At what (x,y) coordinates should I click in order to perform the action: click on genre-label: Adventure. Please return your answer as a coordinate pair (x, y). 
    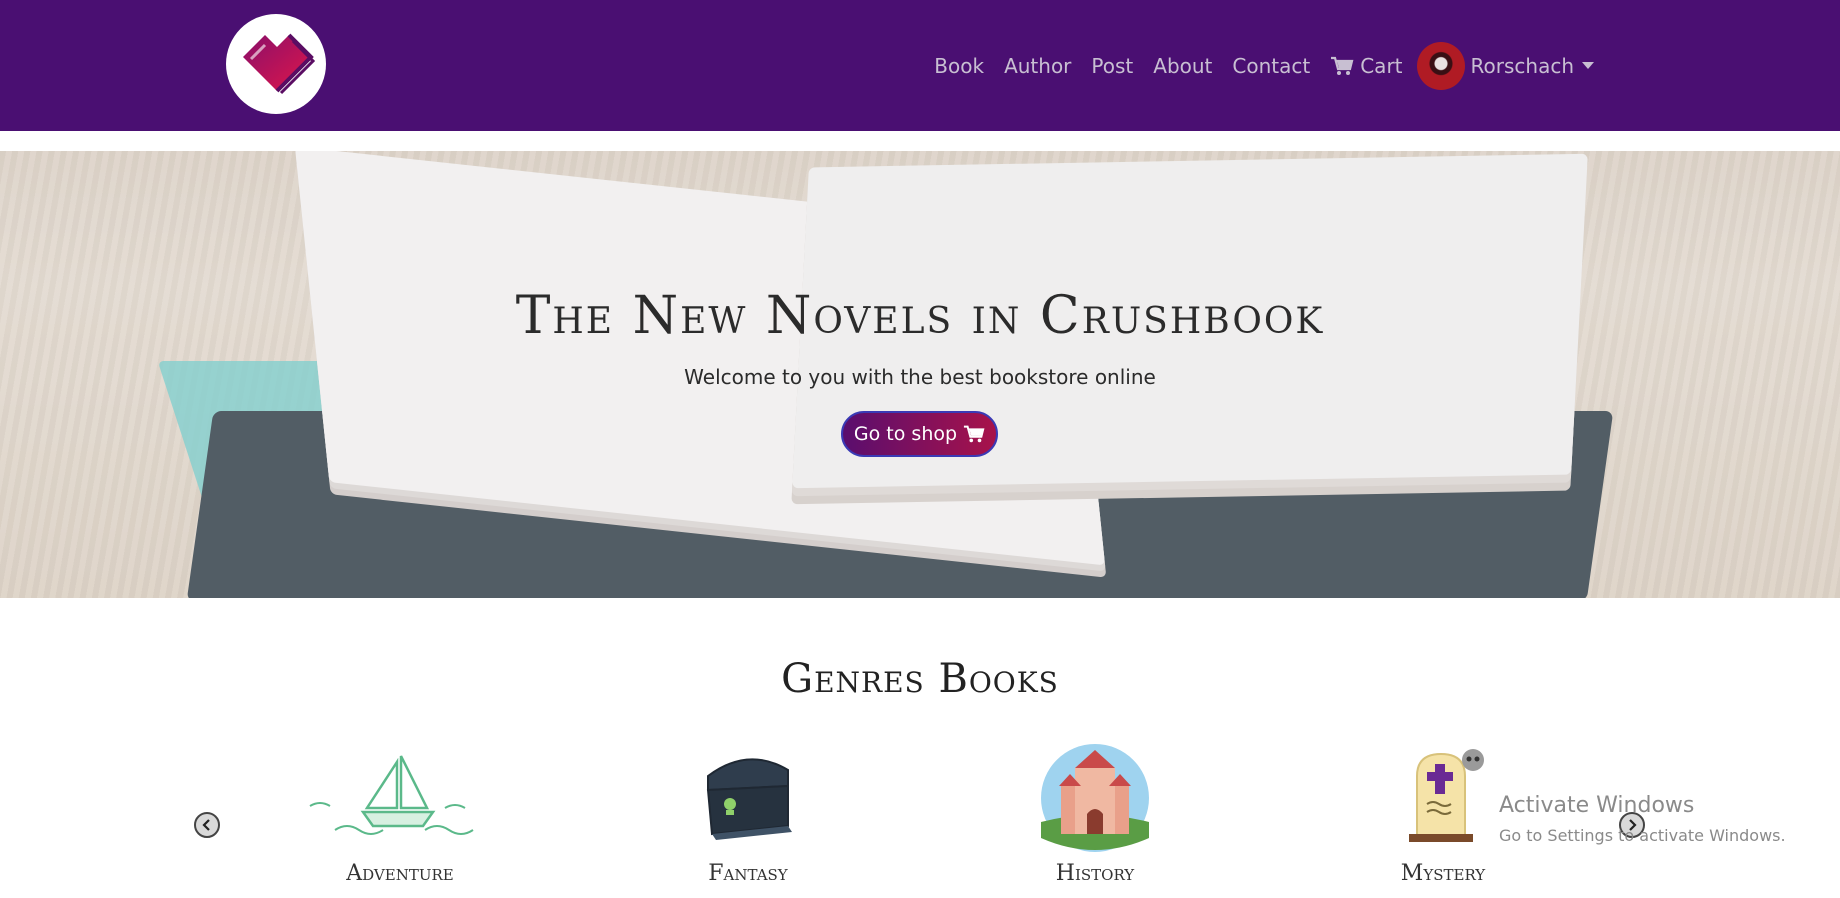
    Looking at the image, I should click on (400, 873).